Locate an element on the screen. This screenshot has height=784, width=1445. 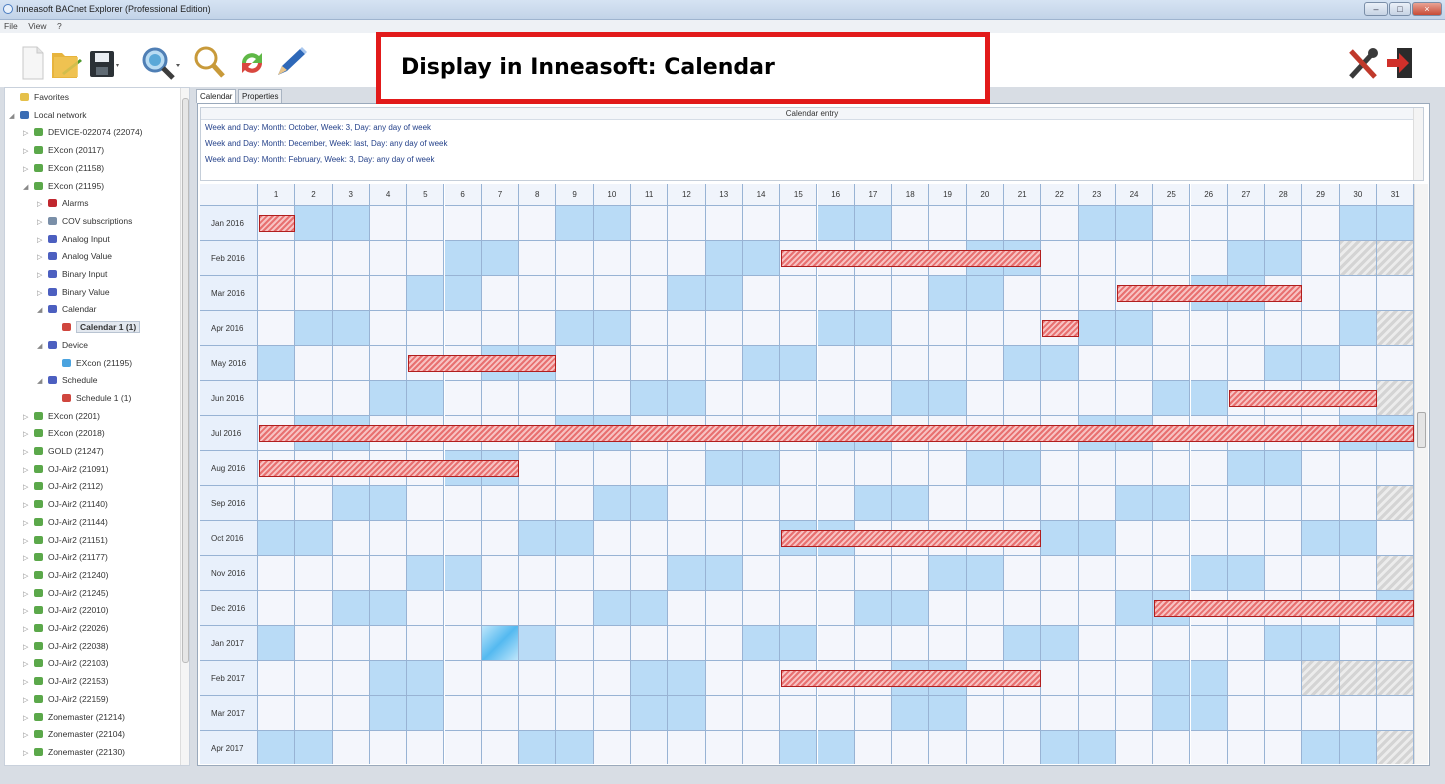
collapse-arrow-icon: ◢ is located at coordinates (42, 310).